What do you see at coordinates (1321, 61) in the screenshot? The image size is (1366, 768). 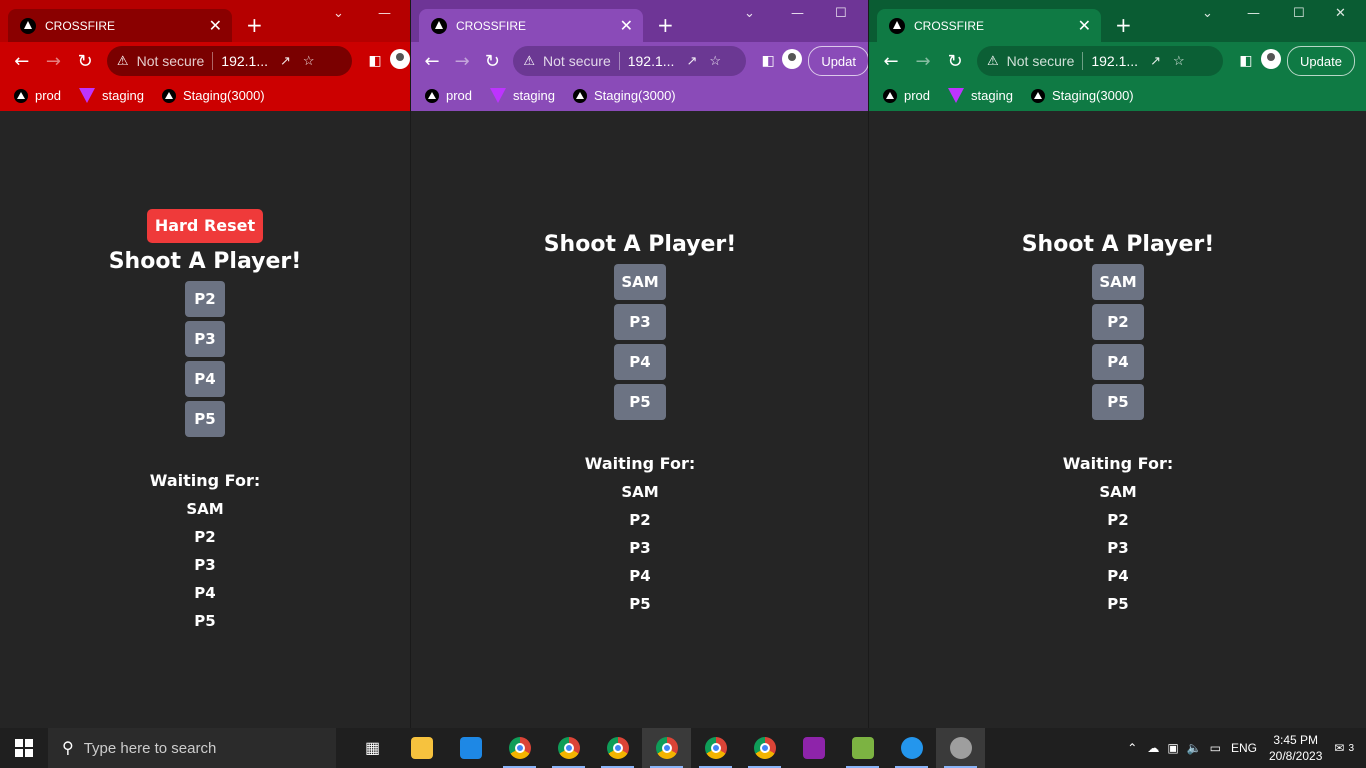 I see `update-button: Update` at bounding box center [1321, 61].